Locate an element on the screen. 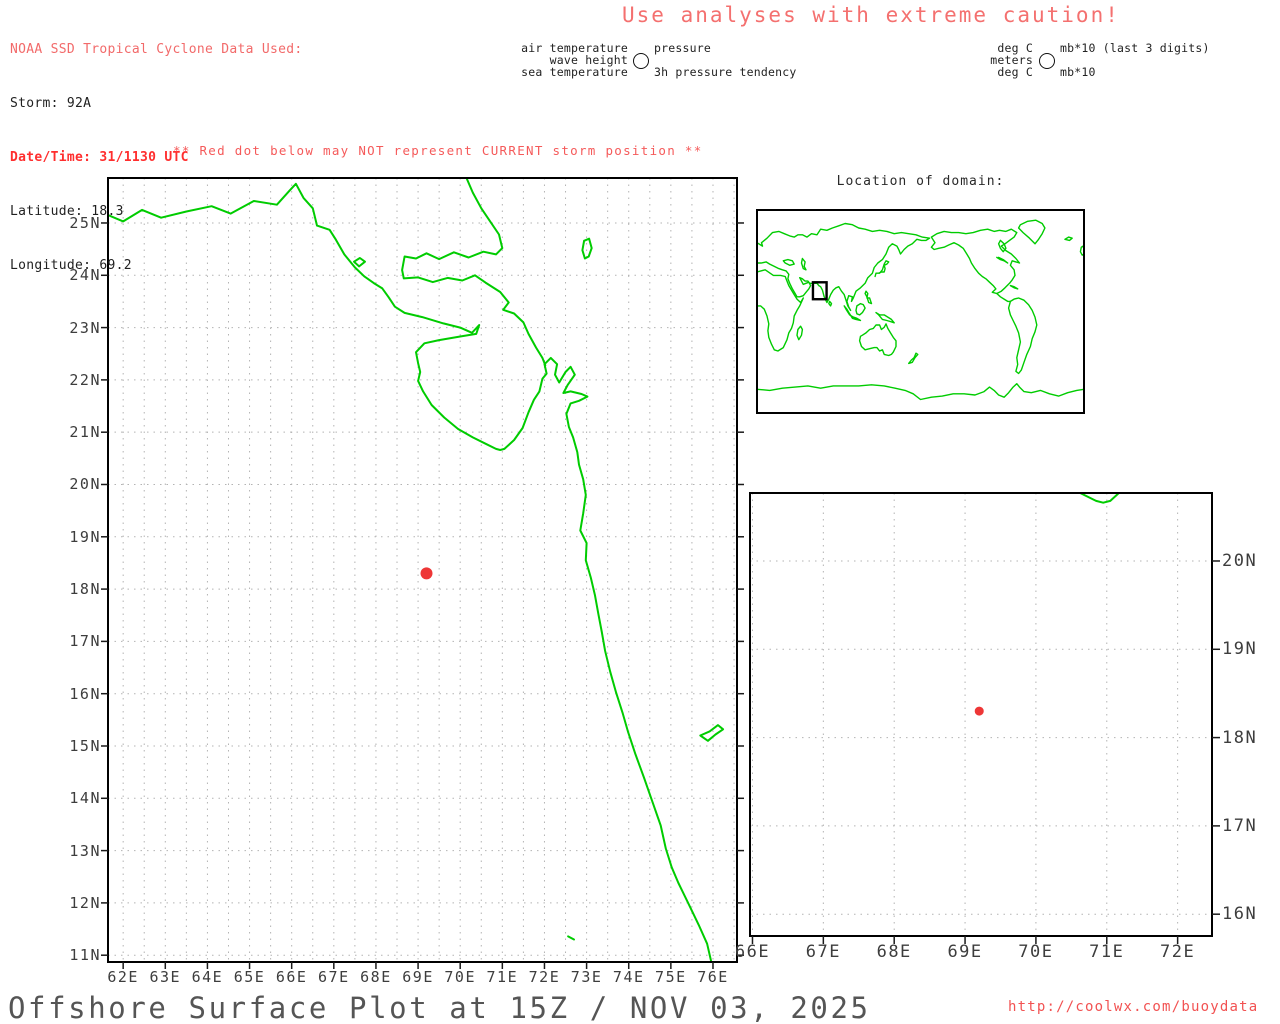  main-yaxis-label: 24N is located at coordinates (85, 275).